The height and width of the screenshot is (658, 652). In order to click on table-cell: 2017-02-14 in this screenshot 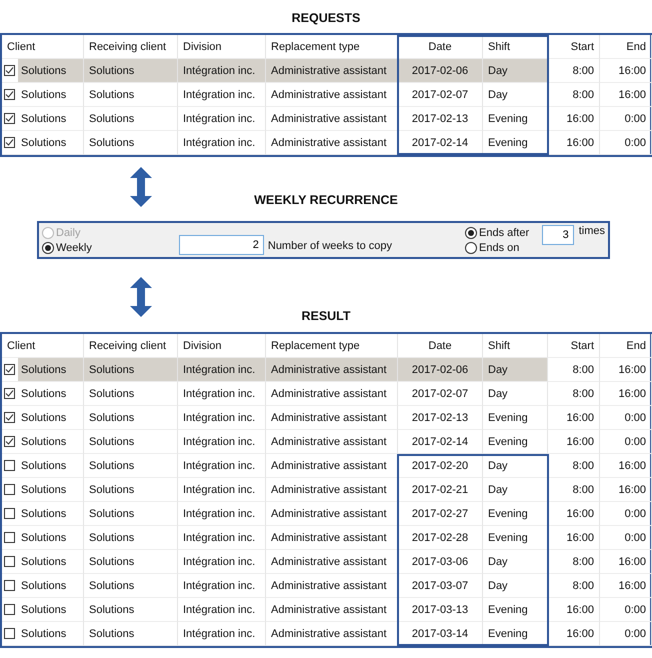, I will do `click(440, 442)`.